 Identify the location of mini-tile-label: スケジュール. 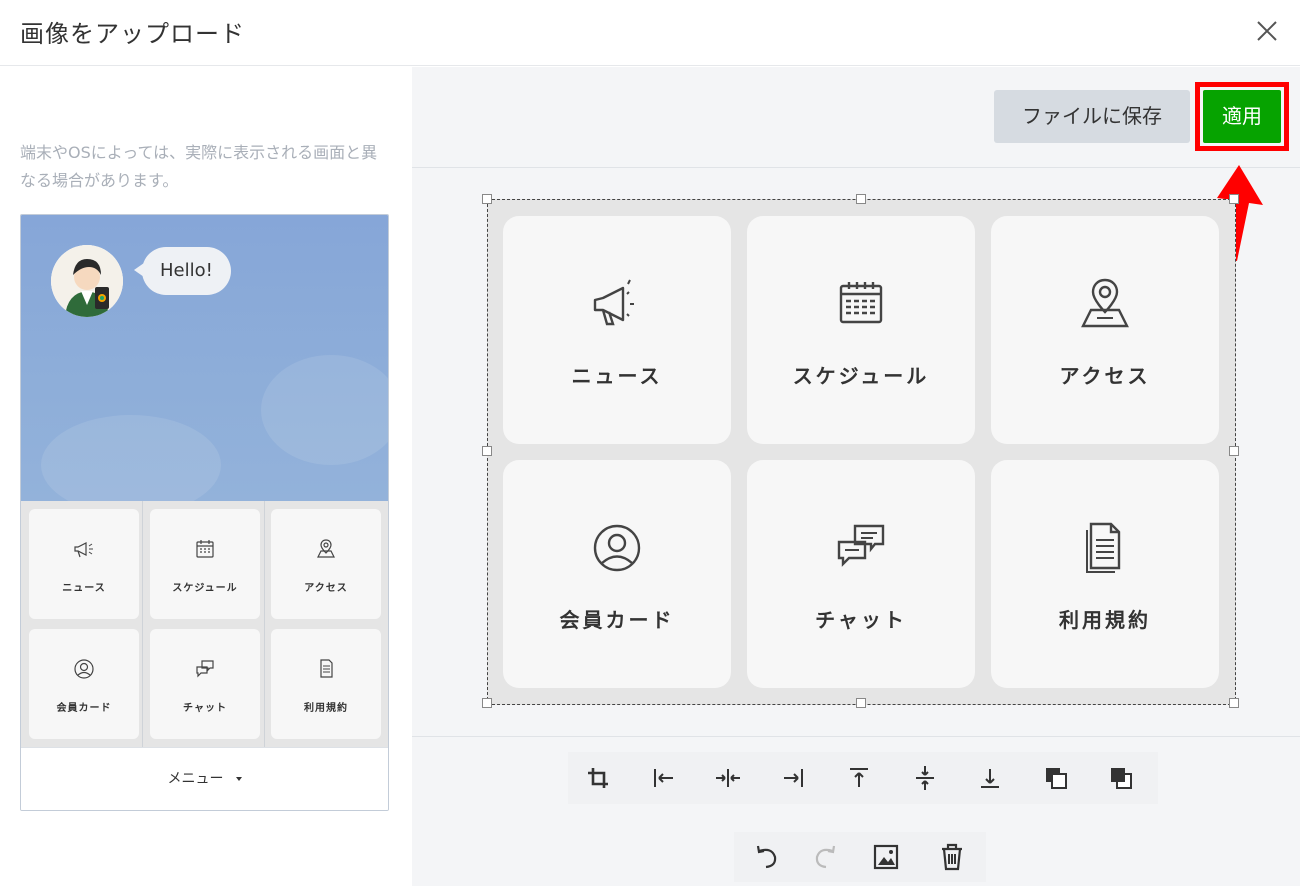
(205, 588).